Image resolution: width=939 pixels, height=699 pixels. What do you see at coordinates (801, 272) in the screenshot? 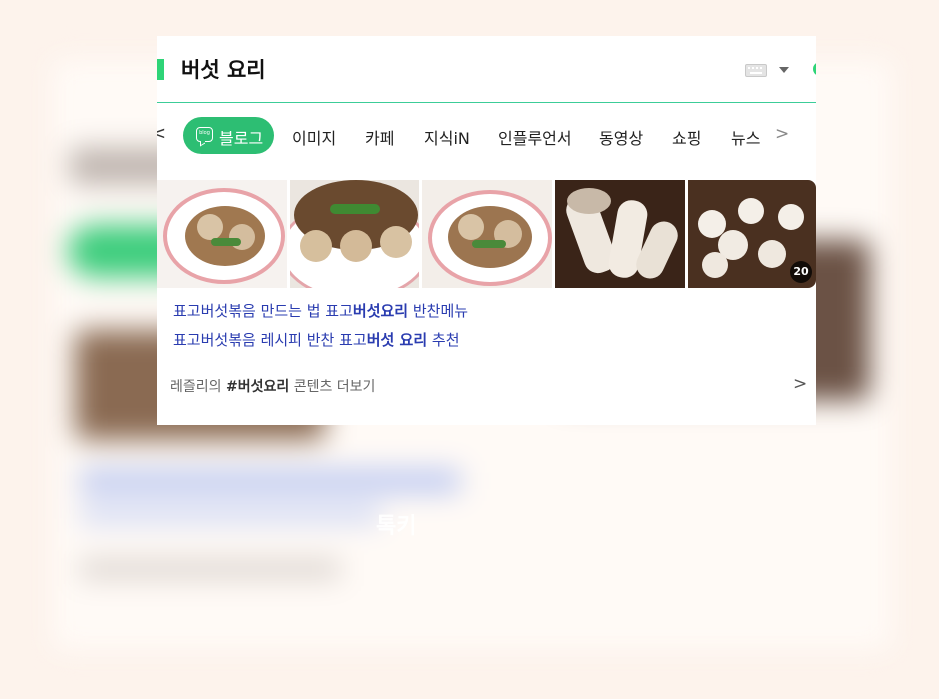
I see `image-count-badge: 20` at bounding box center [801, 272].